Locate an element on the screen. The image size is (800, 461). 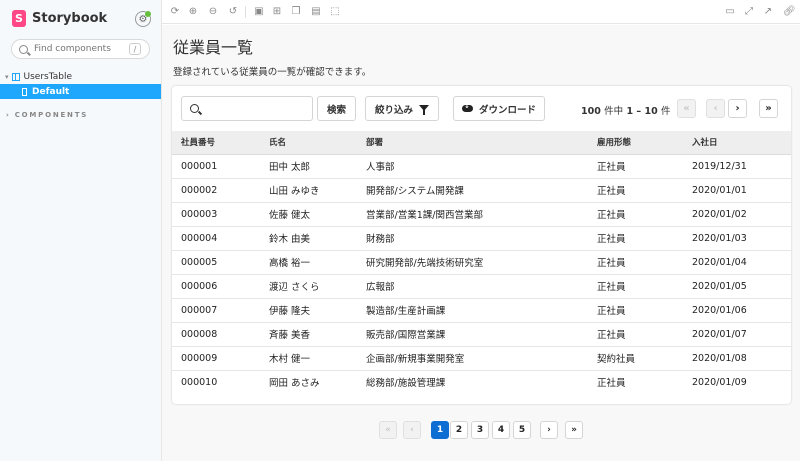
pagination: « ‹ 1 2 3 4 5 › » is located at coordinates (481, 430).